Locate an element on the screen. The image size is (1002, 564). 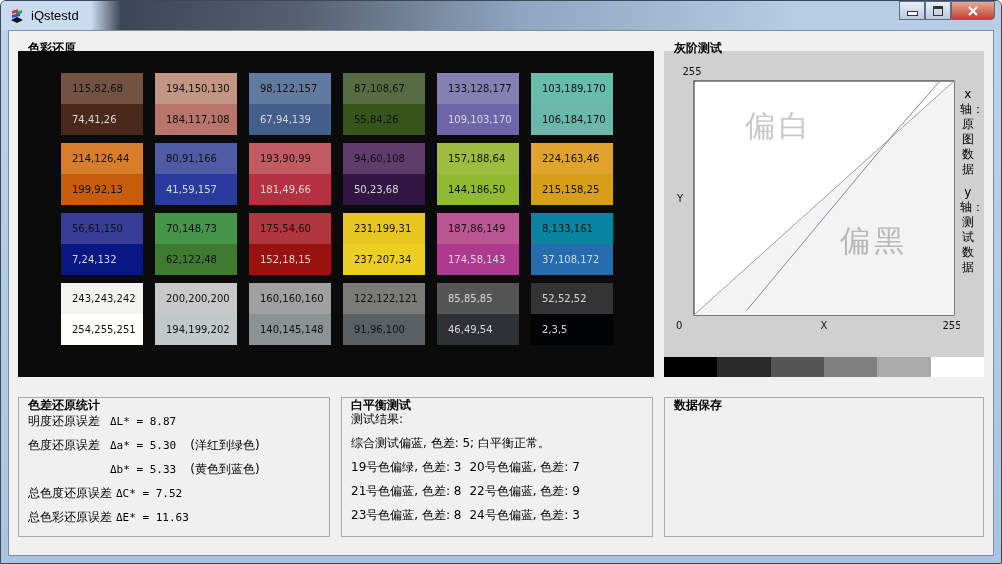
result-heading: 测试结果: is located at coordinates (378, 420).